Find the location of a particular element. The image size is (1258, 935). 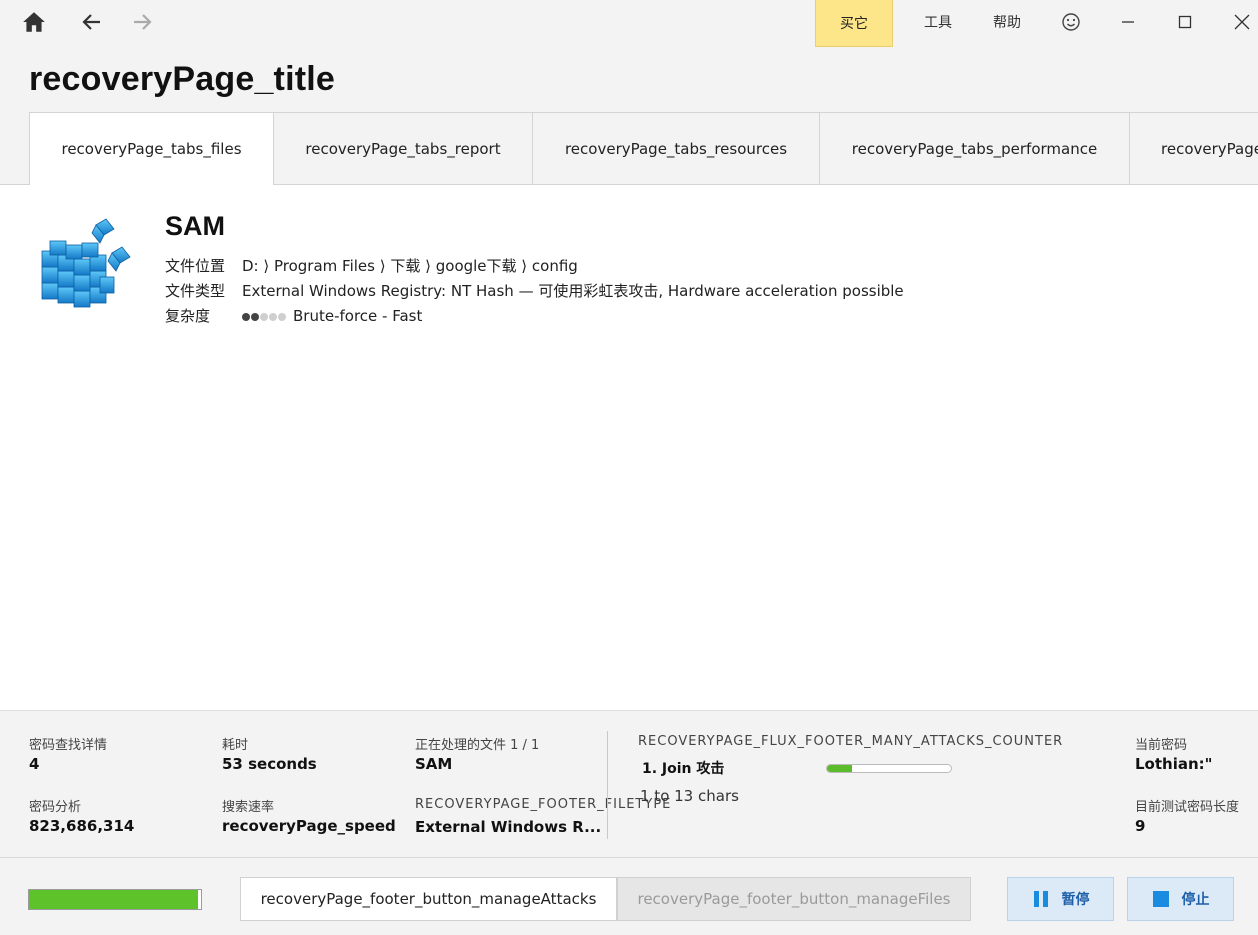

attack-name: 1. Join 攻击 is located at coordinates (683, 769).